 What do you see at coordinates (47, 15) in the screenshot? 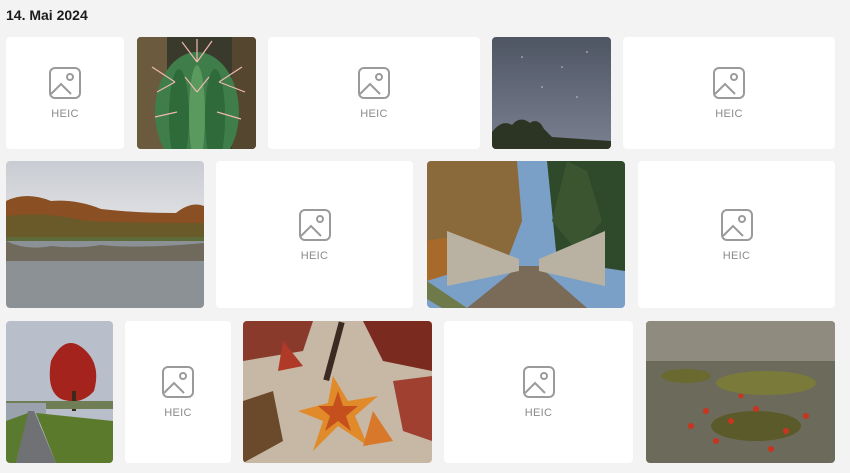
I see `date-header: 14. Mai 2024` at bounding box center [47, 15].